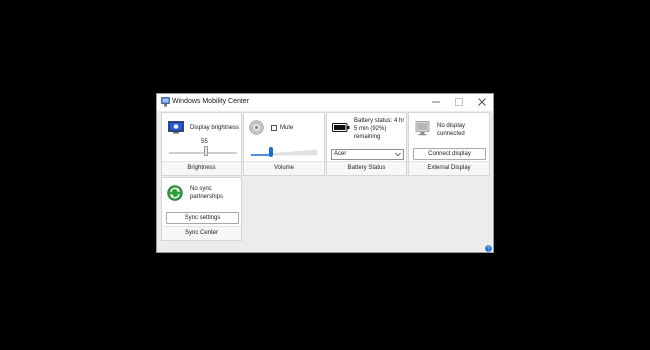  I want to click on power-plan-value: Acer, so click(340, 154).